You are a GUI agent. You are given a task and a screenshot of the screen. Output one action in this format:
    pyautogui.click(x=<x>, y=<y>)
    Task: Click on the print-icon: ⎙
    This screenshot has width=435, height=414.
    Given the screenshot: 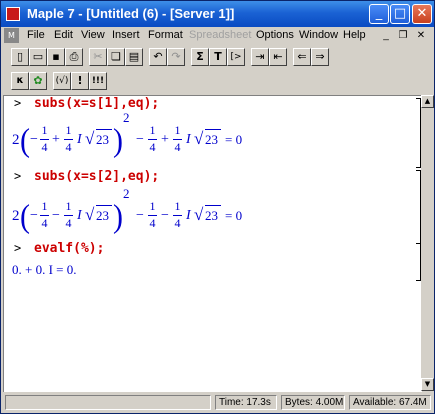 What is the action you would take?
    pyautogui.click(x=74, y=57)
    